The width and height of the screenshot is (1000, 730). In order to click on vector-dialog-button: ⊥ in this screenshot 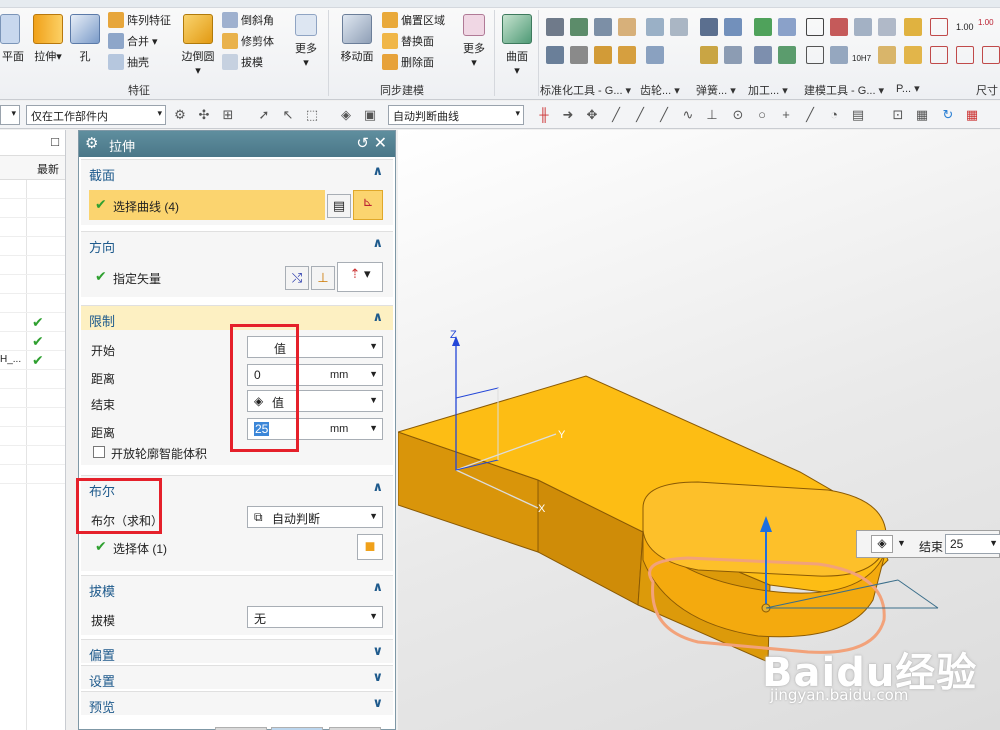, I will do `click(323, 278)`.